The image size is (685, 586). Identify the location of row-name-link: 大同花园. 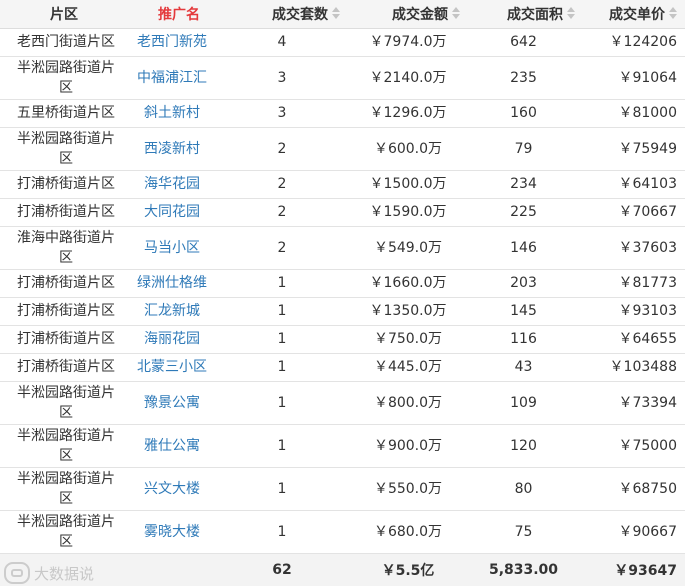
(179, 212).